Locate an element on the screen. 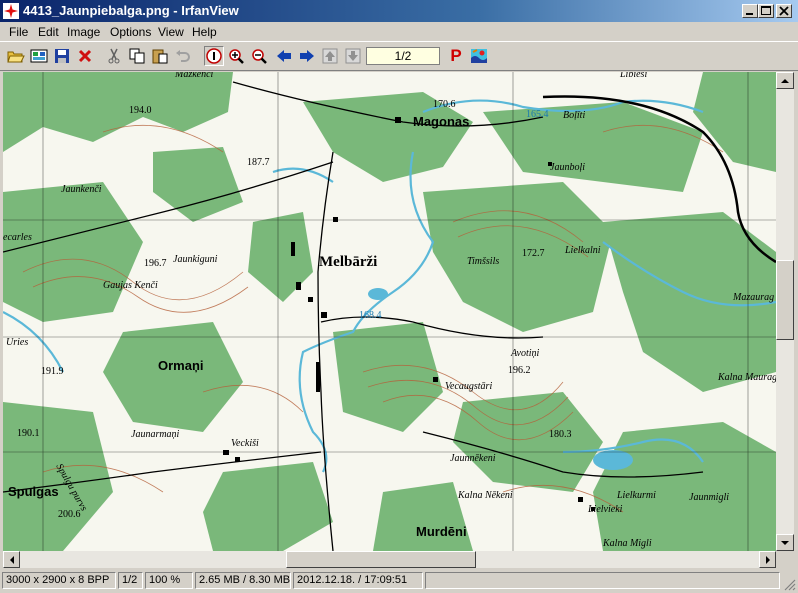 This screenshot has height=593, width=798. arrow-down-icon is located at coordinates (785, 542).